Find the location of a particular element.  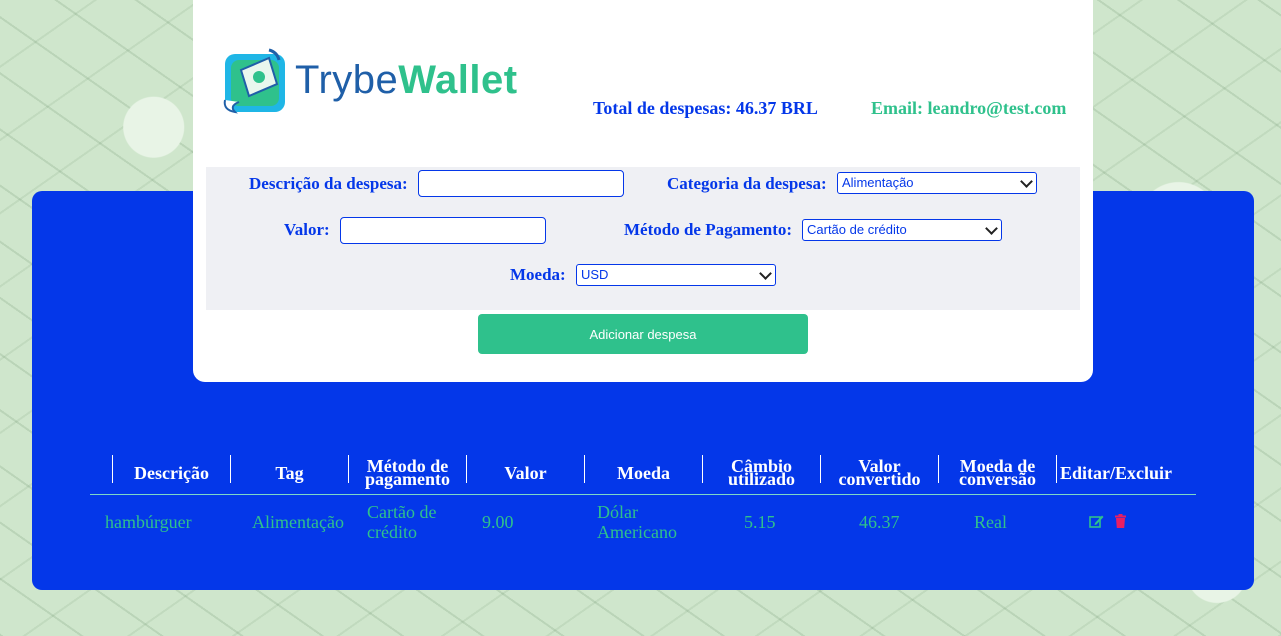

value-label: Valor: is located at coordinates (307, 229).